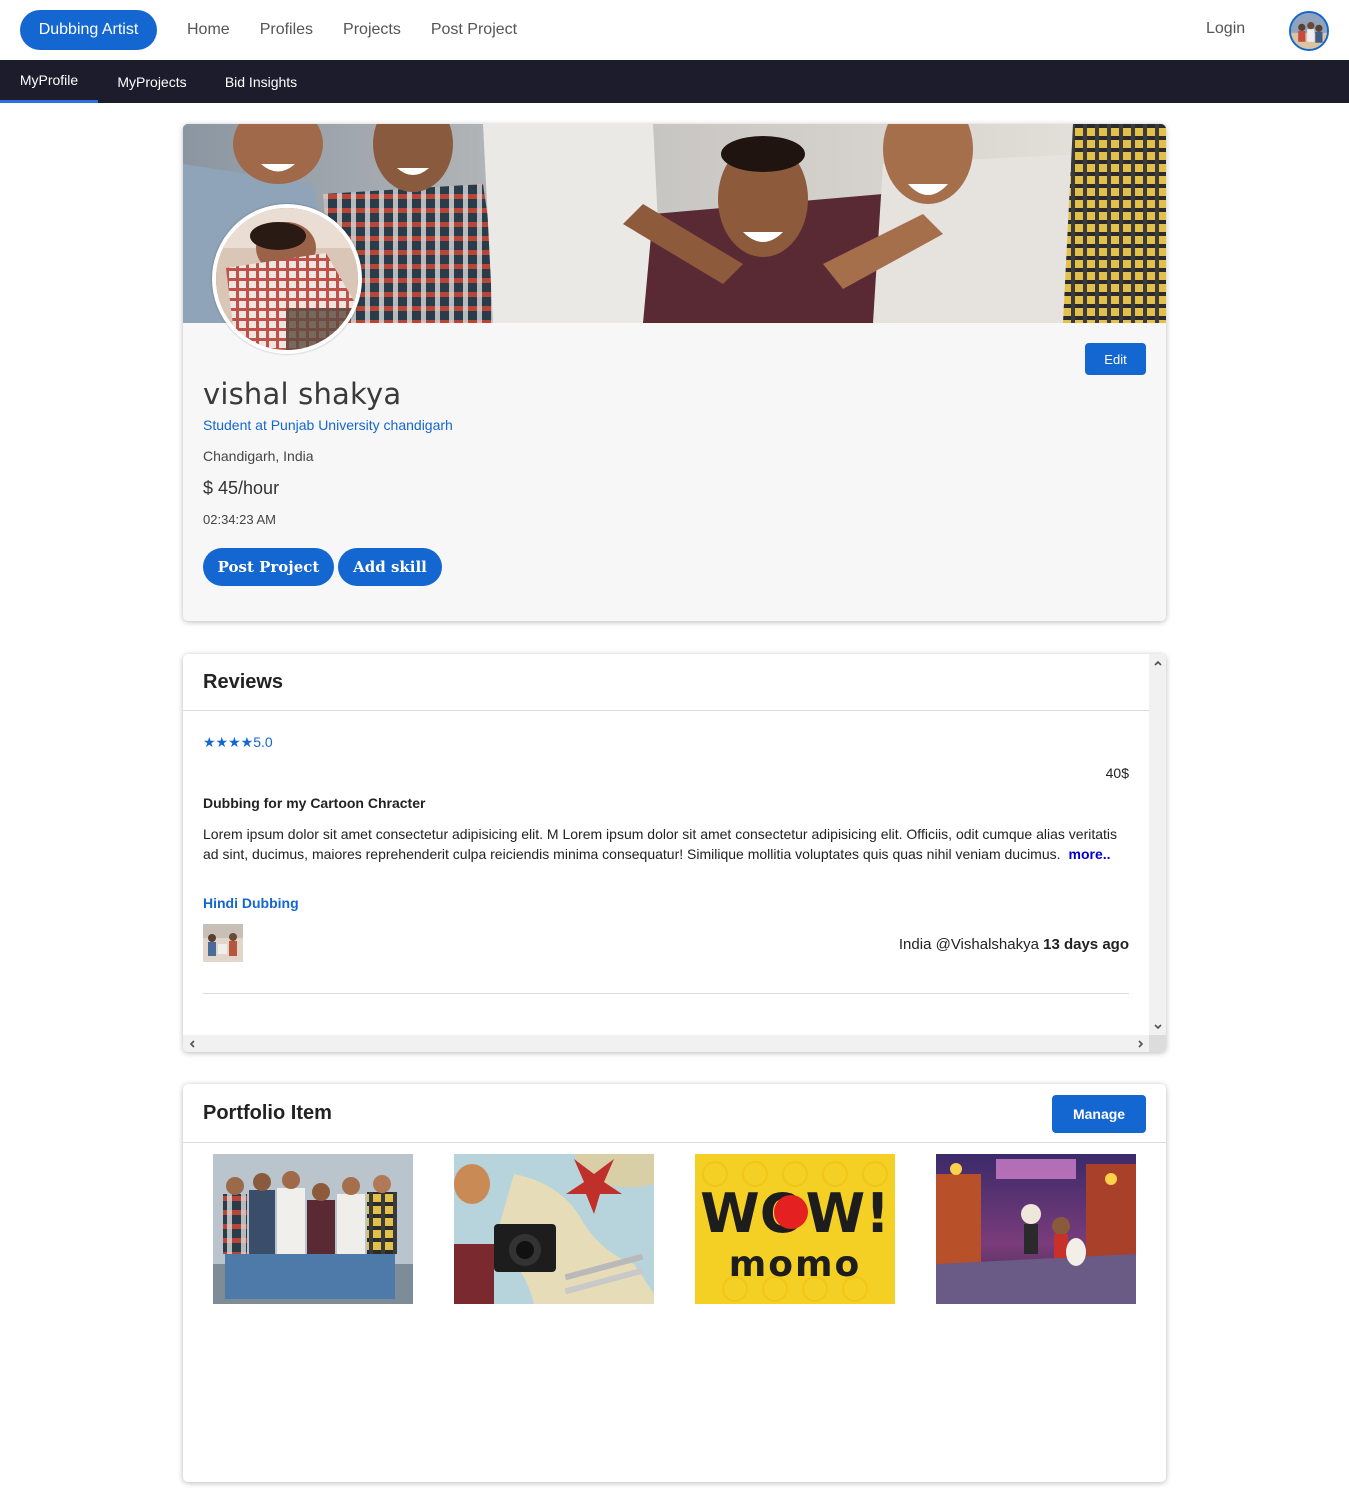 The width and height of the screenshot is (1349, 1503). Describe the element at coordinates (88, 30) in the screenshot. I see `brand-button: Dubbing Artist` at that location.